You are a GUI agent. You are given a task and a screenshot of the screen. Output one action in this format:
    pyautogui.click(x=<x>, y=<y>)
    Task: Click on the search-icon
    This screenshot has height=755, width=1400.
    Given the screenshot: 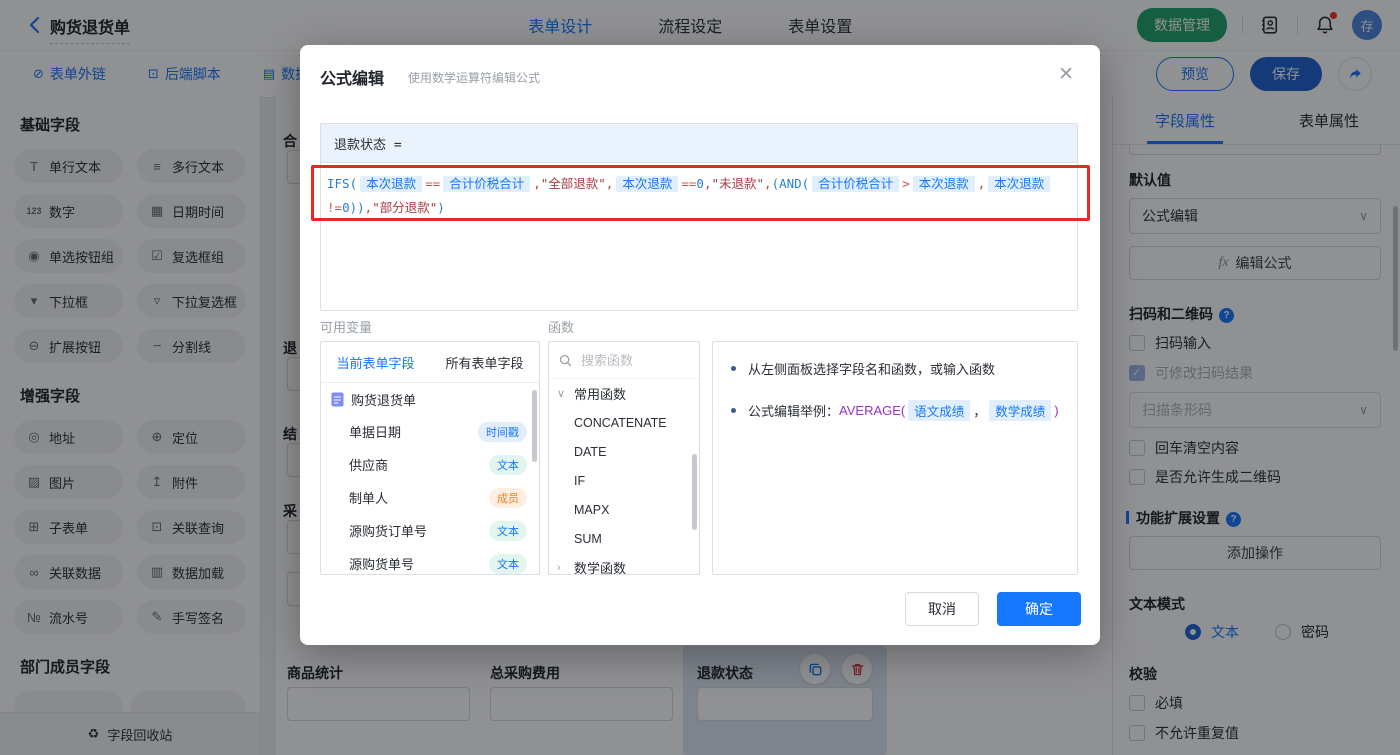 What is the action you would take?
    pyautogui.click(x=565, y=360)
    